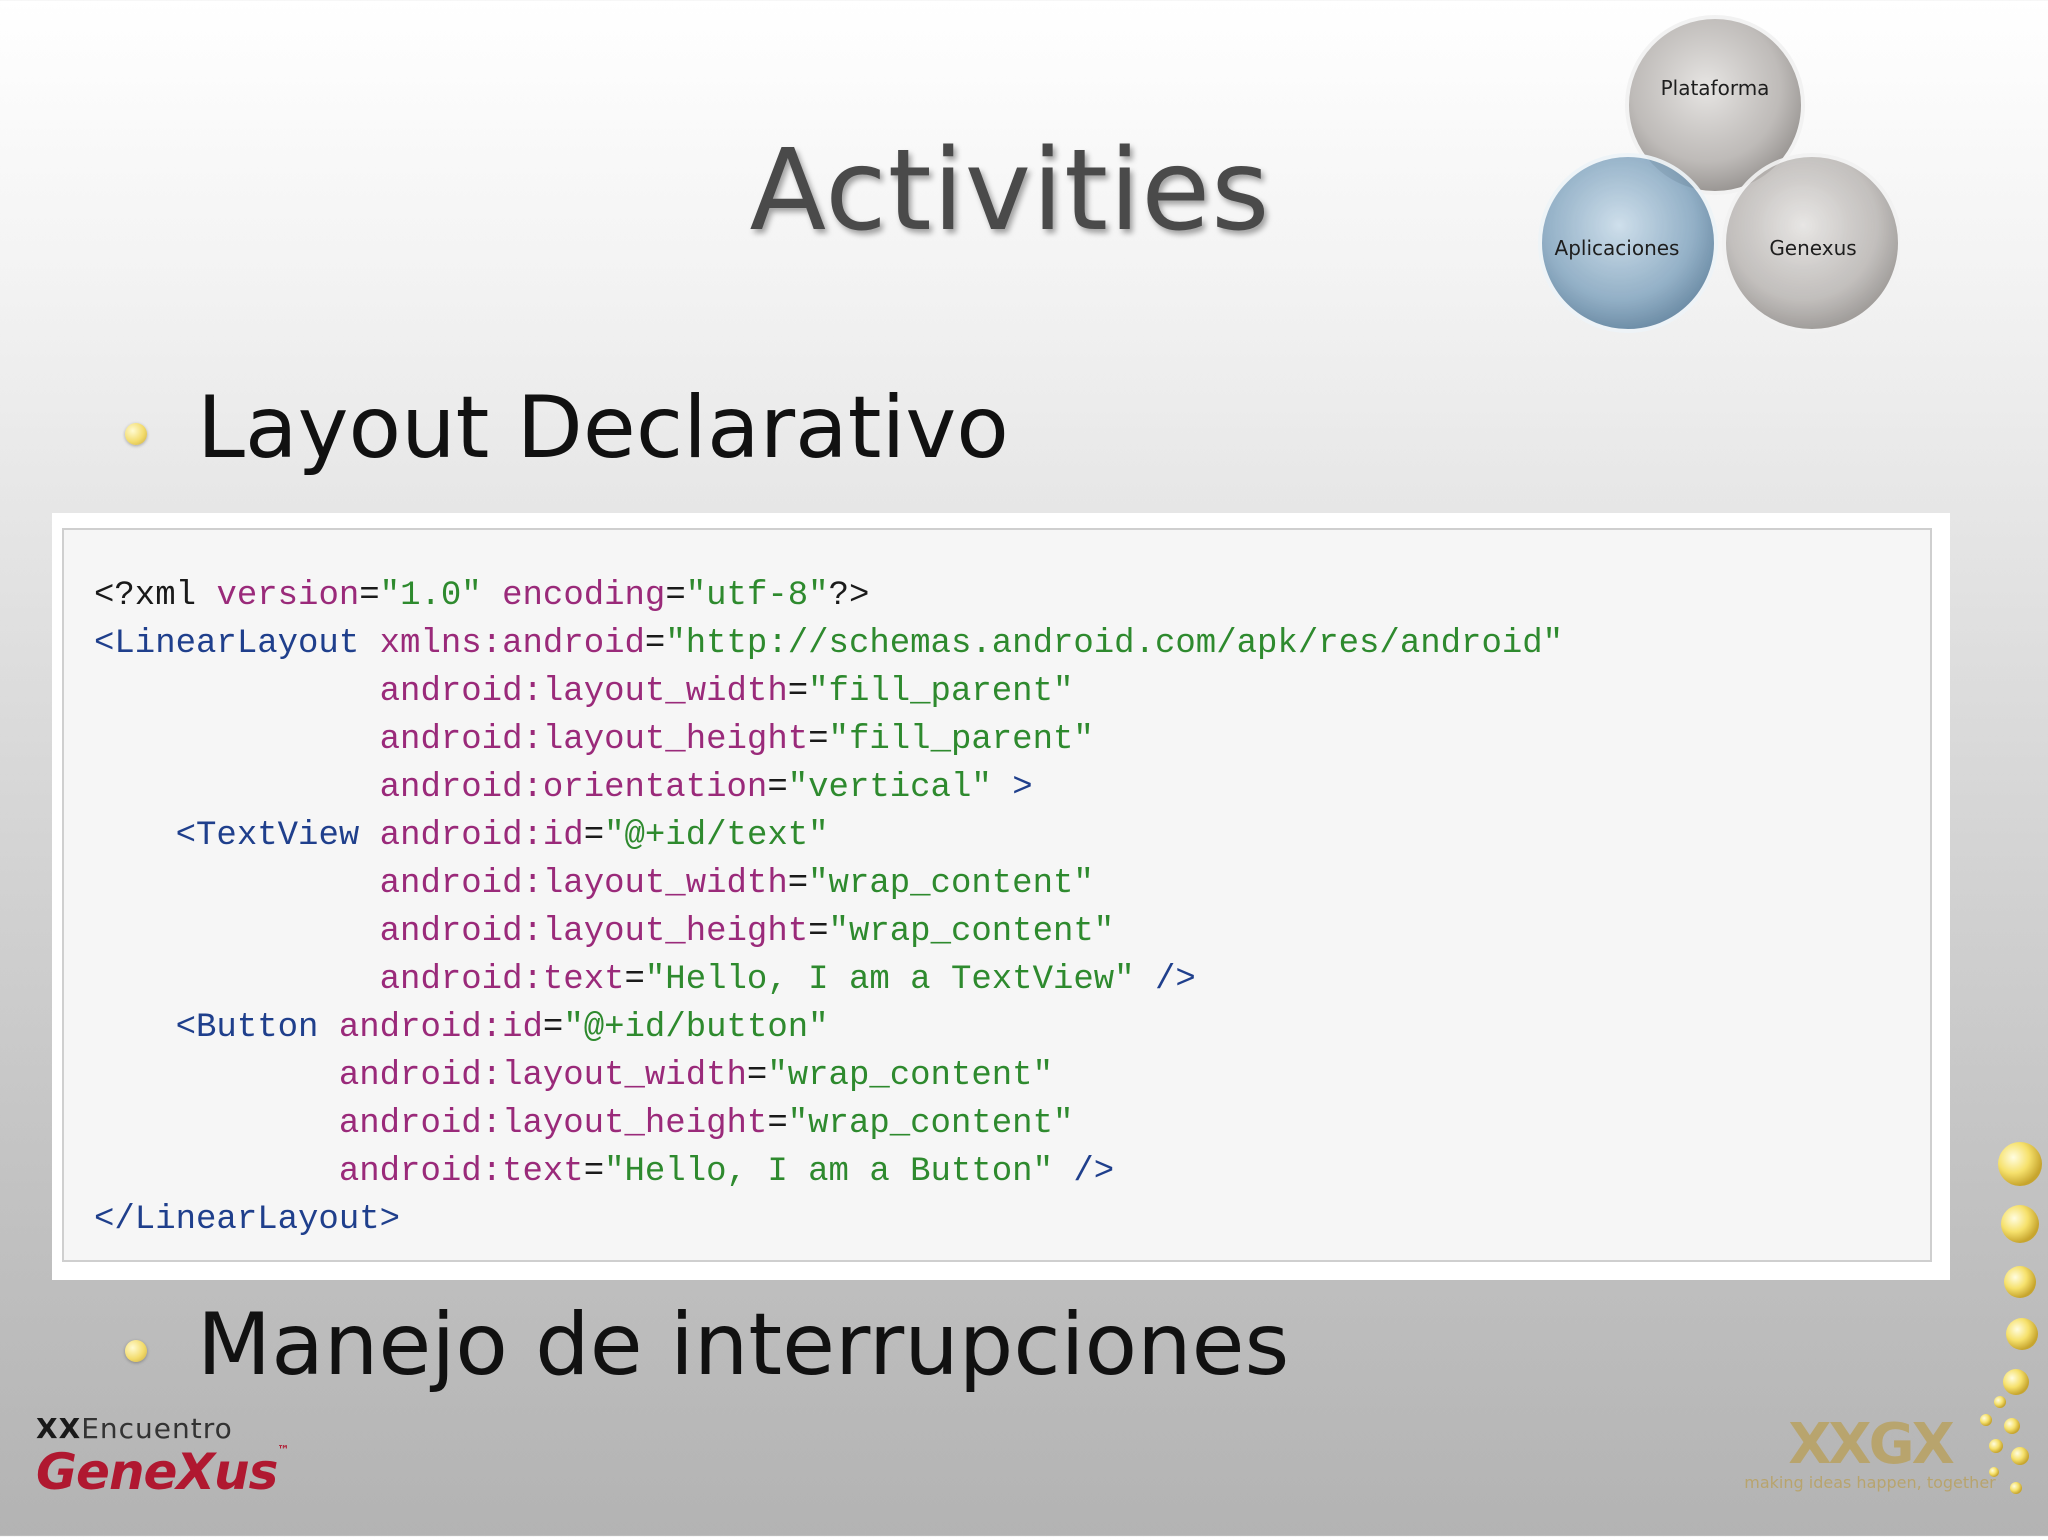  Describe the element at coordinates (502, 836) in the screenshot. I see `code-line: <TextView android:id="@+id/text"` at that location.